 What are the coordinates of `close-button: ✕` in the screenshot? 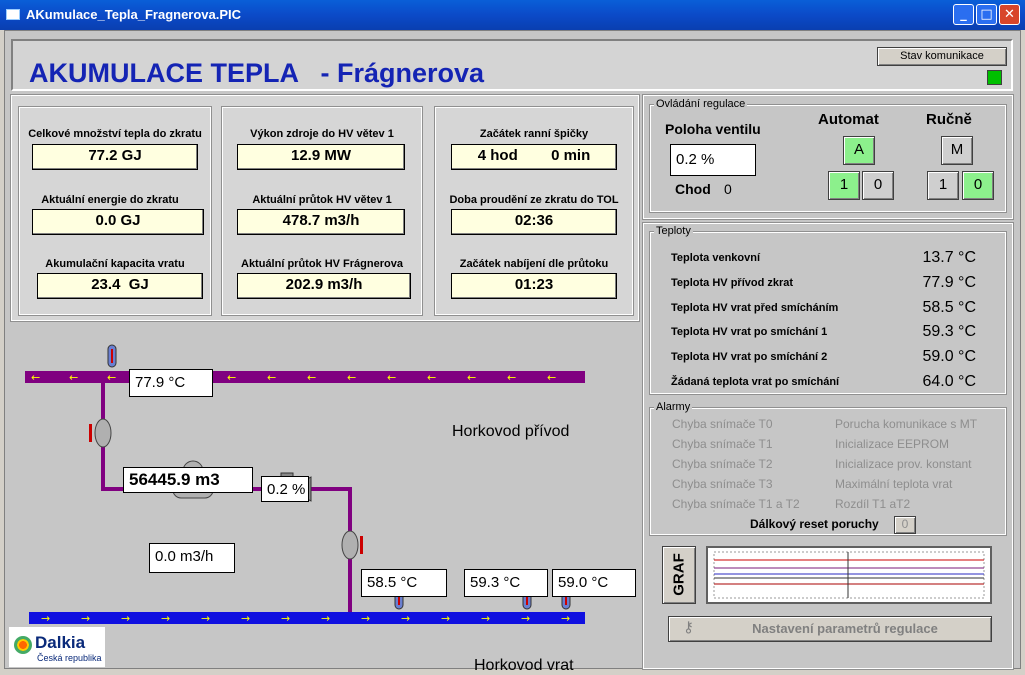 It's located at (1009, 14).